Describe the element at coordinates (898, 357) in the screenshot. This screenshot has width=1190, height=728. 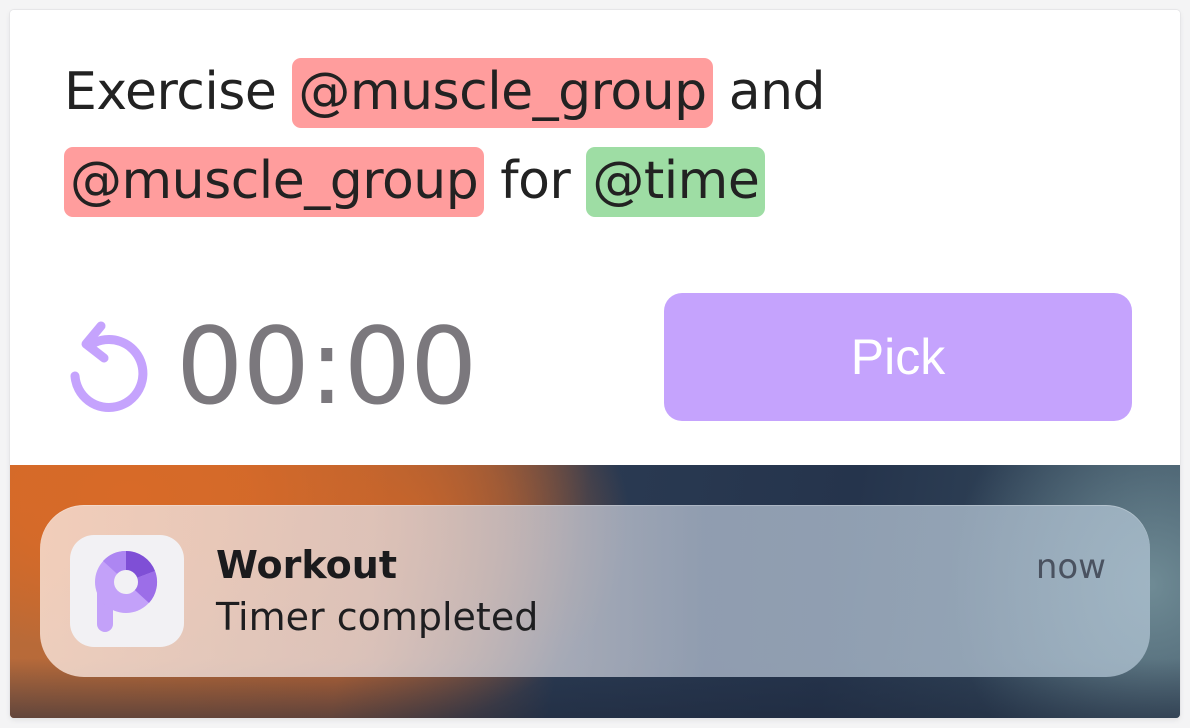
I see `pick-button: Pick` at that location.